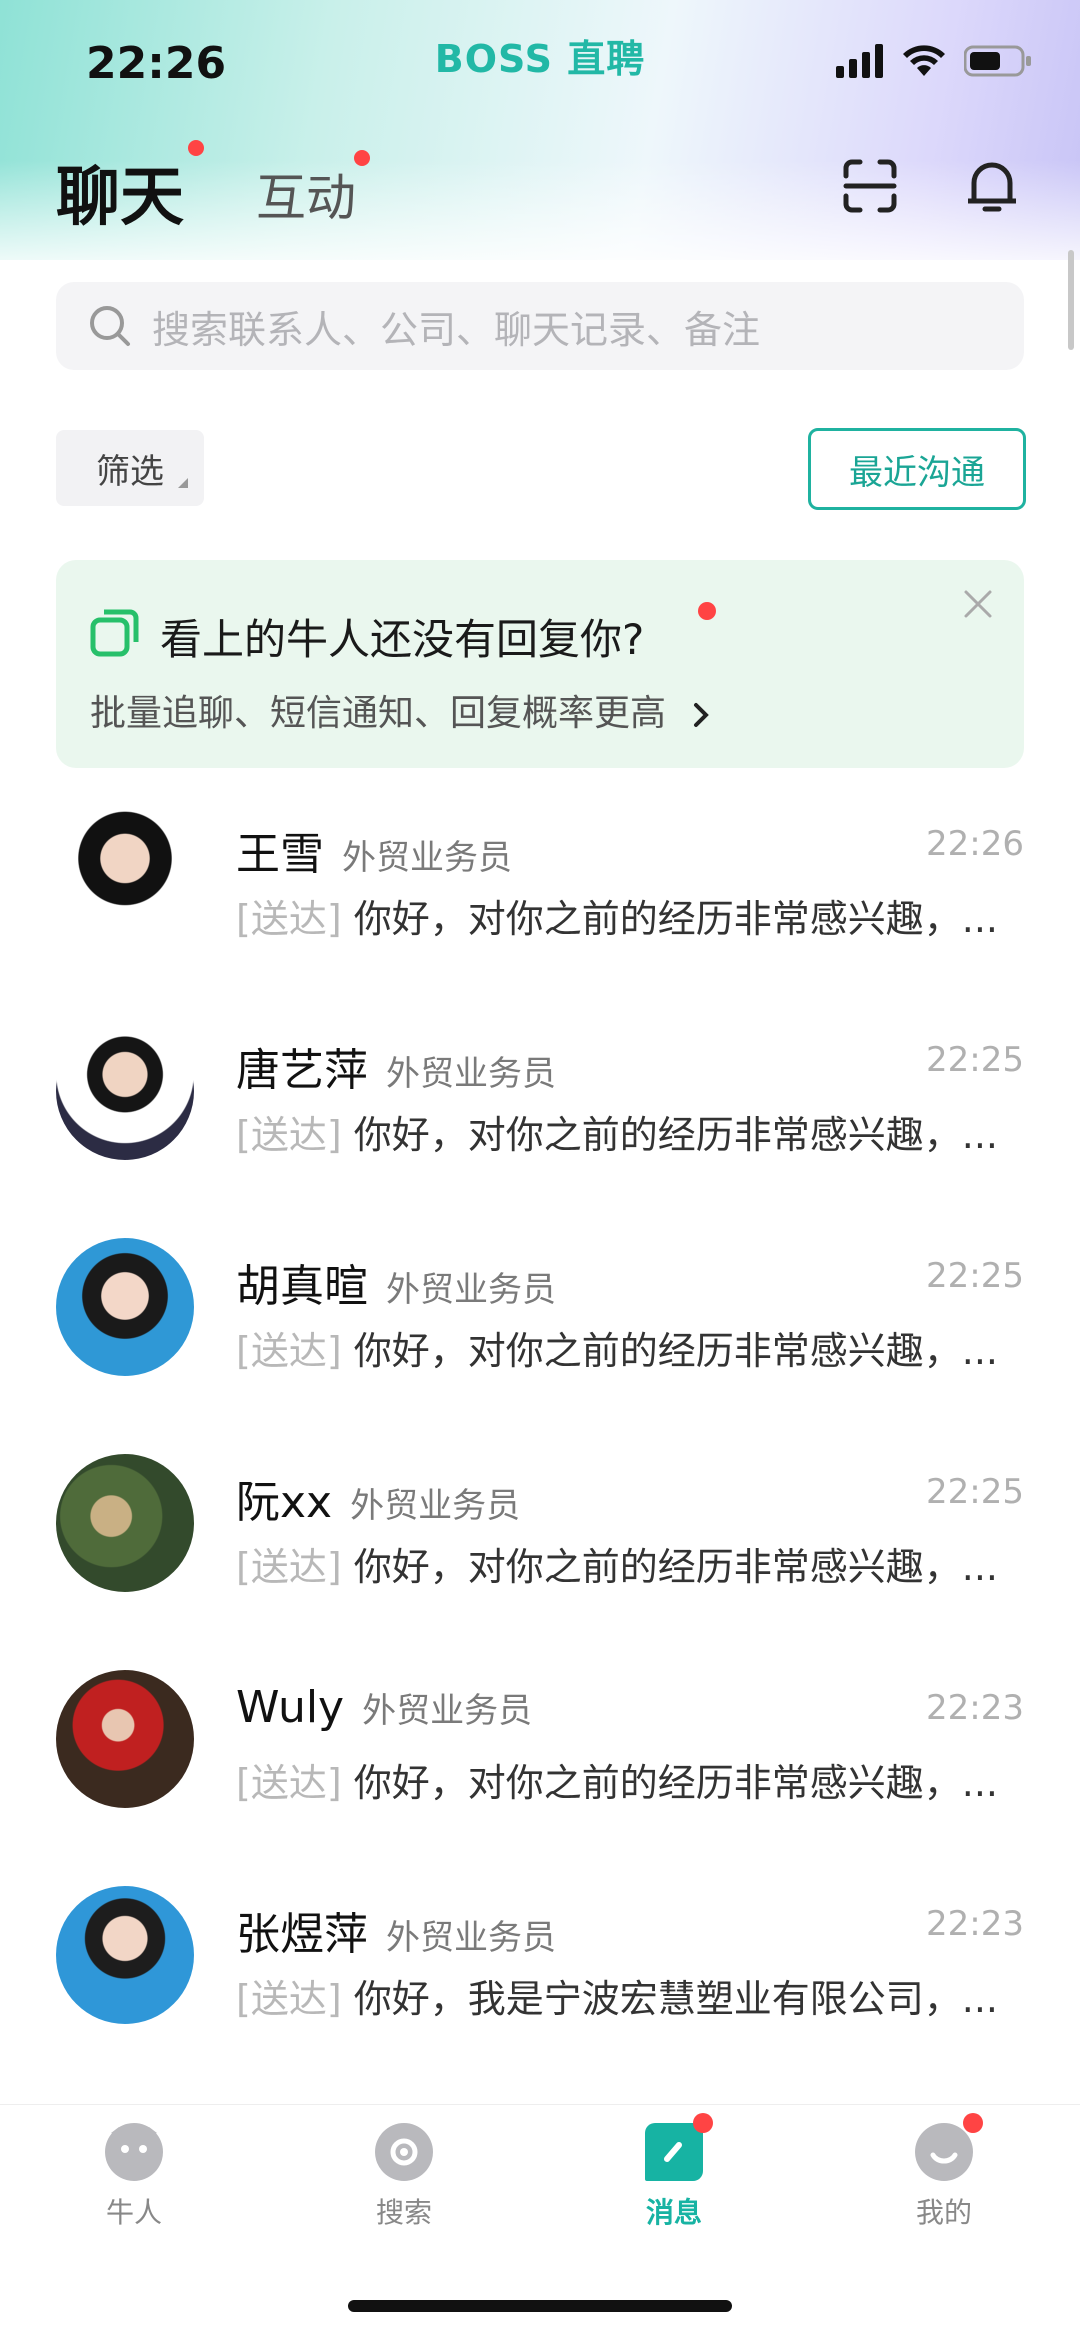 This screenshot has width=1080, height=2338. I want to click on nav-item-profile: 我的, so click(944, 2172).